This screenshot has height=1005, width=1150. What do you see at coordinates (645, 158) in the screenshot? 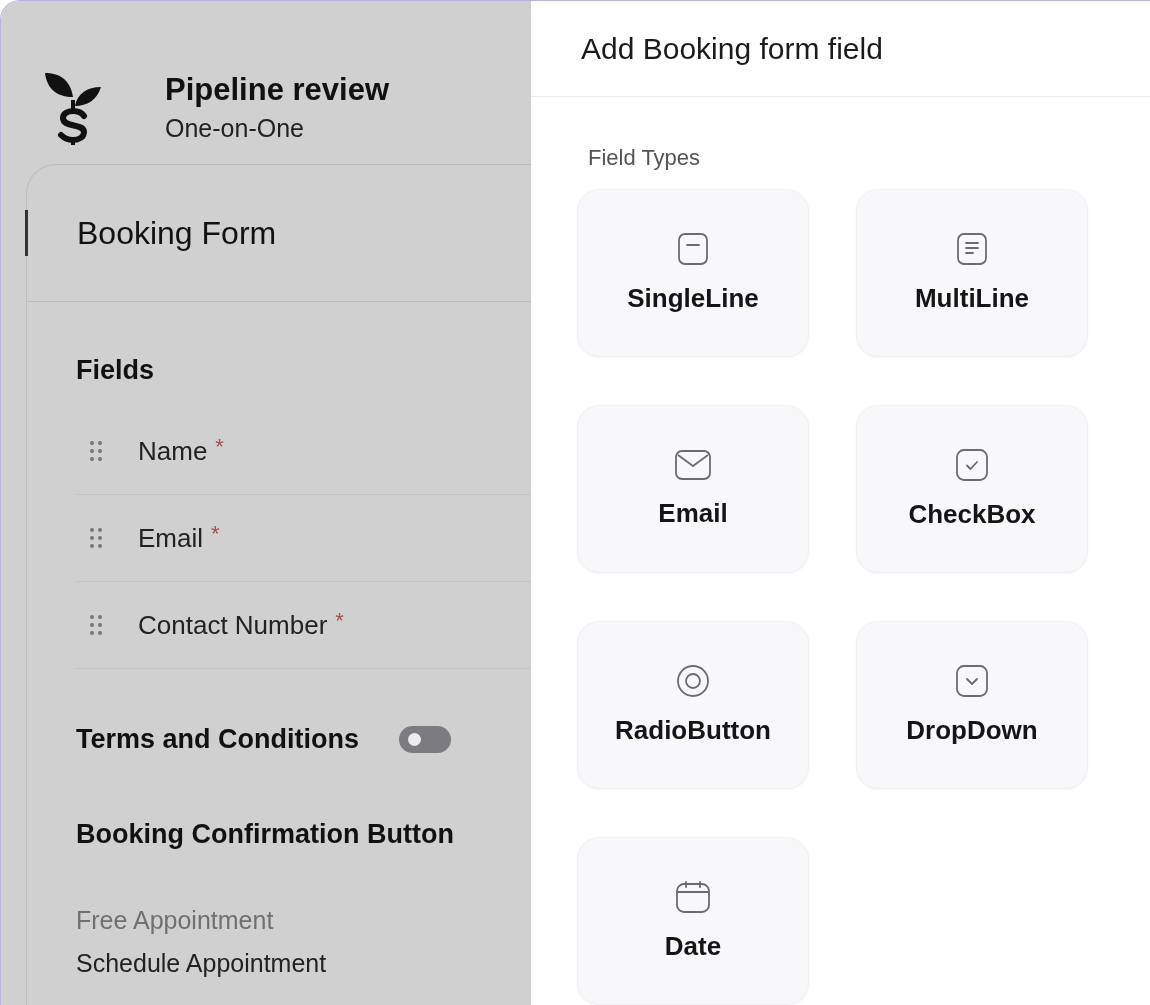
I see `section-title: Field Types` at bounding box center [645, 158].